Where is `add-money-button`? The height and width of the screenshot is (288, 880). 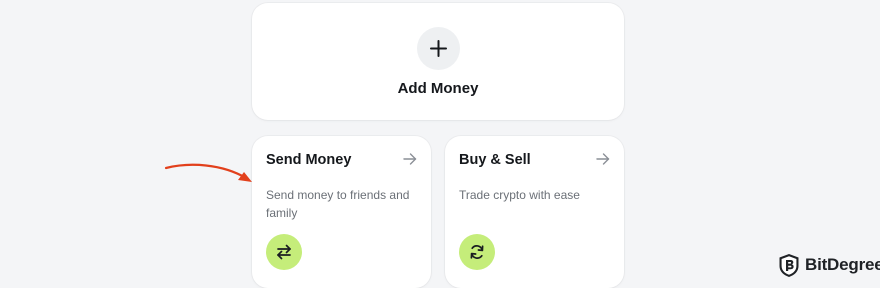
add-money-button is located at coordinates (438, 48).